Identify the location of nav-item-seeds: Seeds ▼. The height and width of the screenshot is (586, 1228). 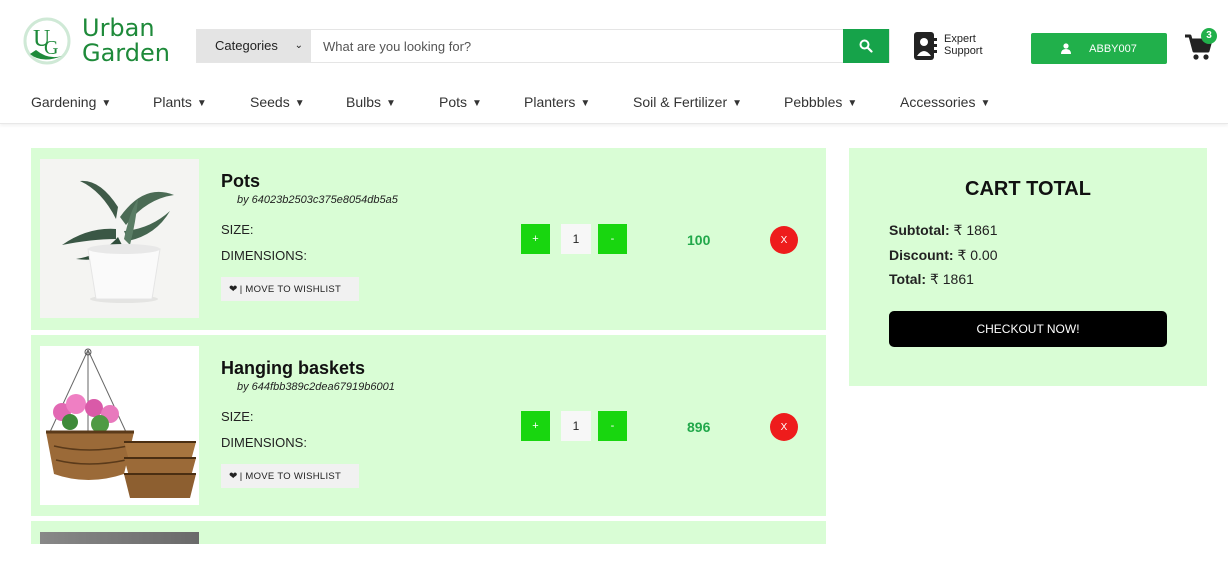
(277, 102).